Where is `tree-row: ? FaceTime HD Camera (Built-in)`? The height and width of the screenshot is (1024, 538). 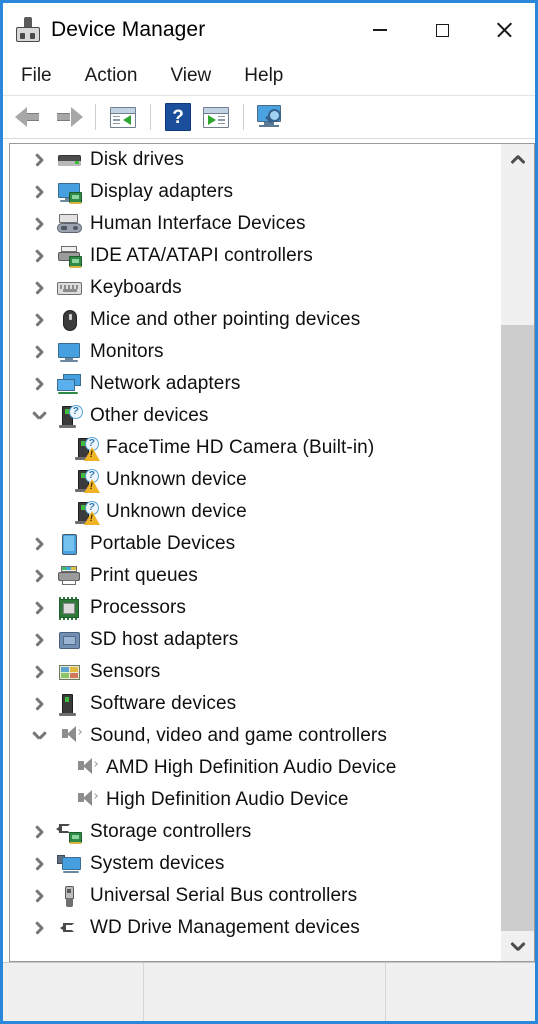
tree-row: ? FaceTime HD Camera (Built-in) is located at coordinates (255, 448).